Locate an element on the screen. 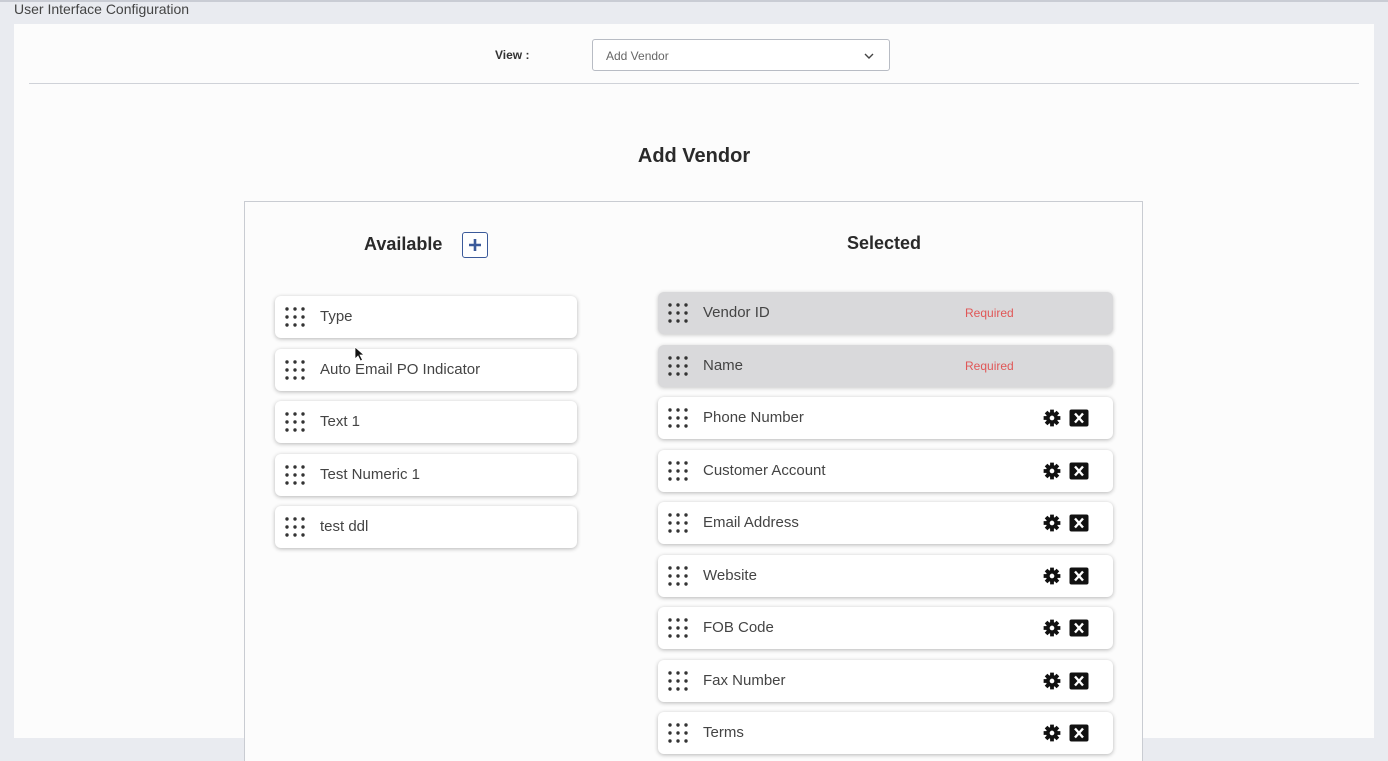 The image size is (1388, 761). selected-item-label: Customer Account is located at coordinates (764, 470).